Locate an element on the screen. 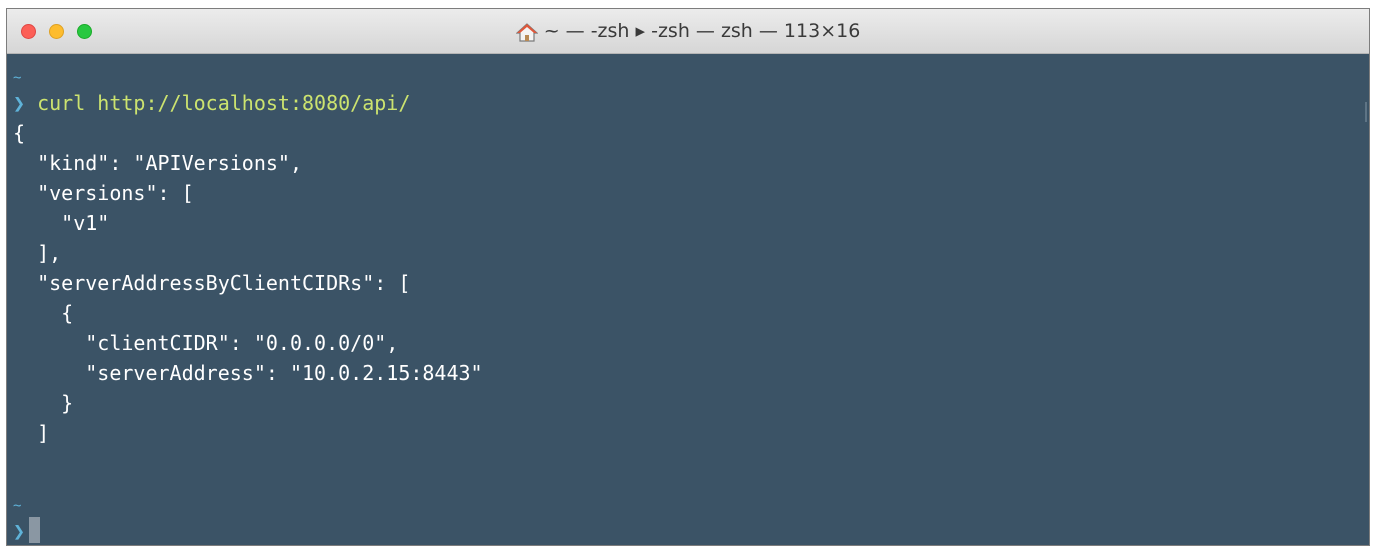 This screenshot has height=548, width=1374. active-prompt: ❯ is located at coordinates (27, 530).